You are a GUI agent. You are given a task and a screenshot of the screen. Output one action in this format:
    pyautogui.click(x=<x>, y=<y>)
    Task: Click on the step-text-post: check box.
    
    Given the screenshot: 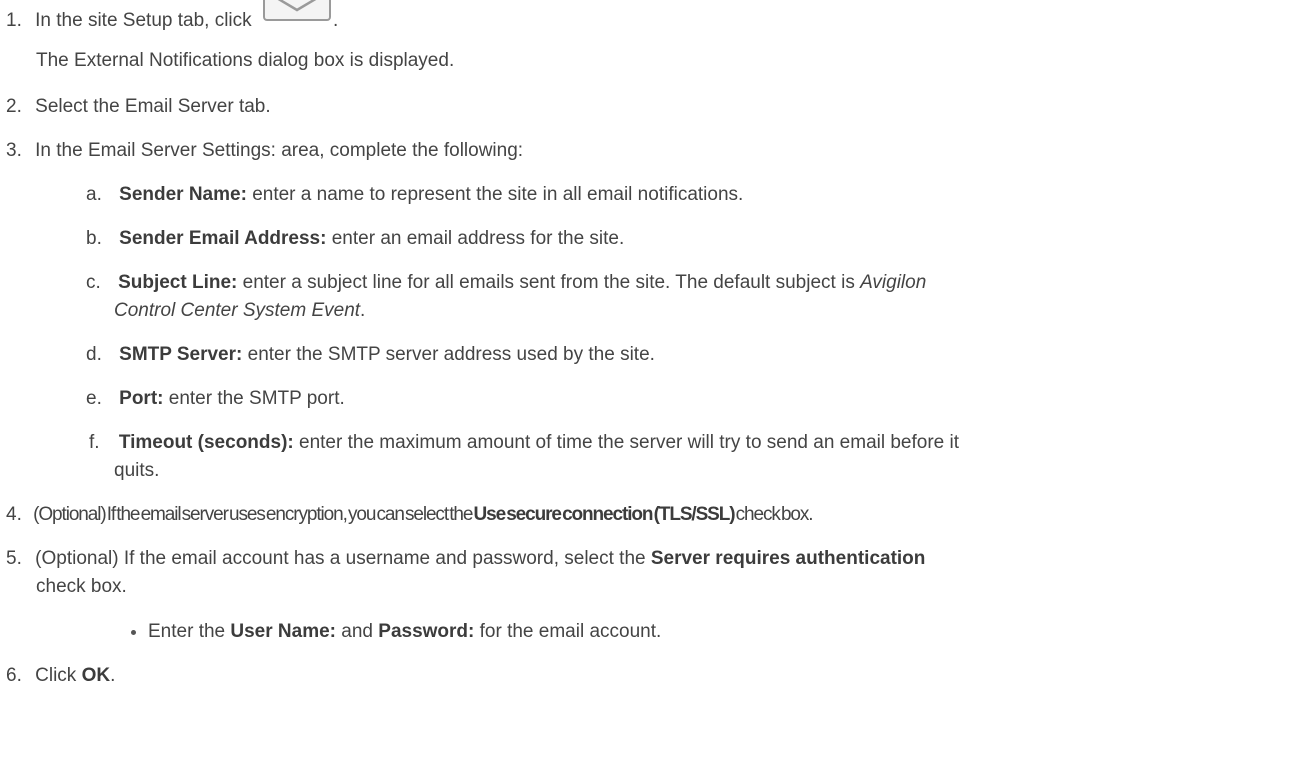 What is the action you would take?
    pyautogui.click(x=774, y=514)
    